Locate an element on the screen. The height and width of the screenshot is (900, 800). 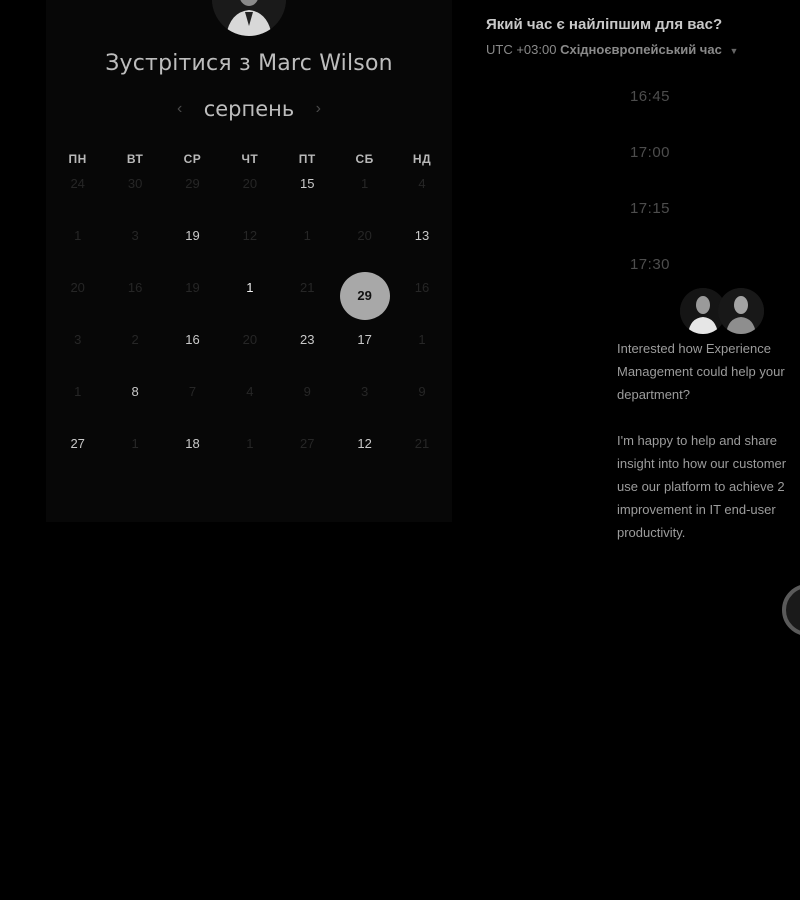
calendar-day: 29 is located at coordinates (192, 183).